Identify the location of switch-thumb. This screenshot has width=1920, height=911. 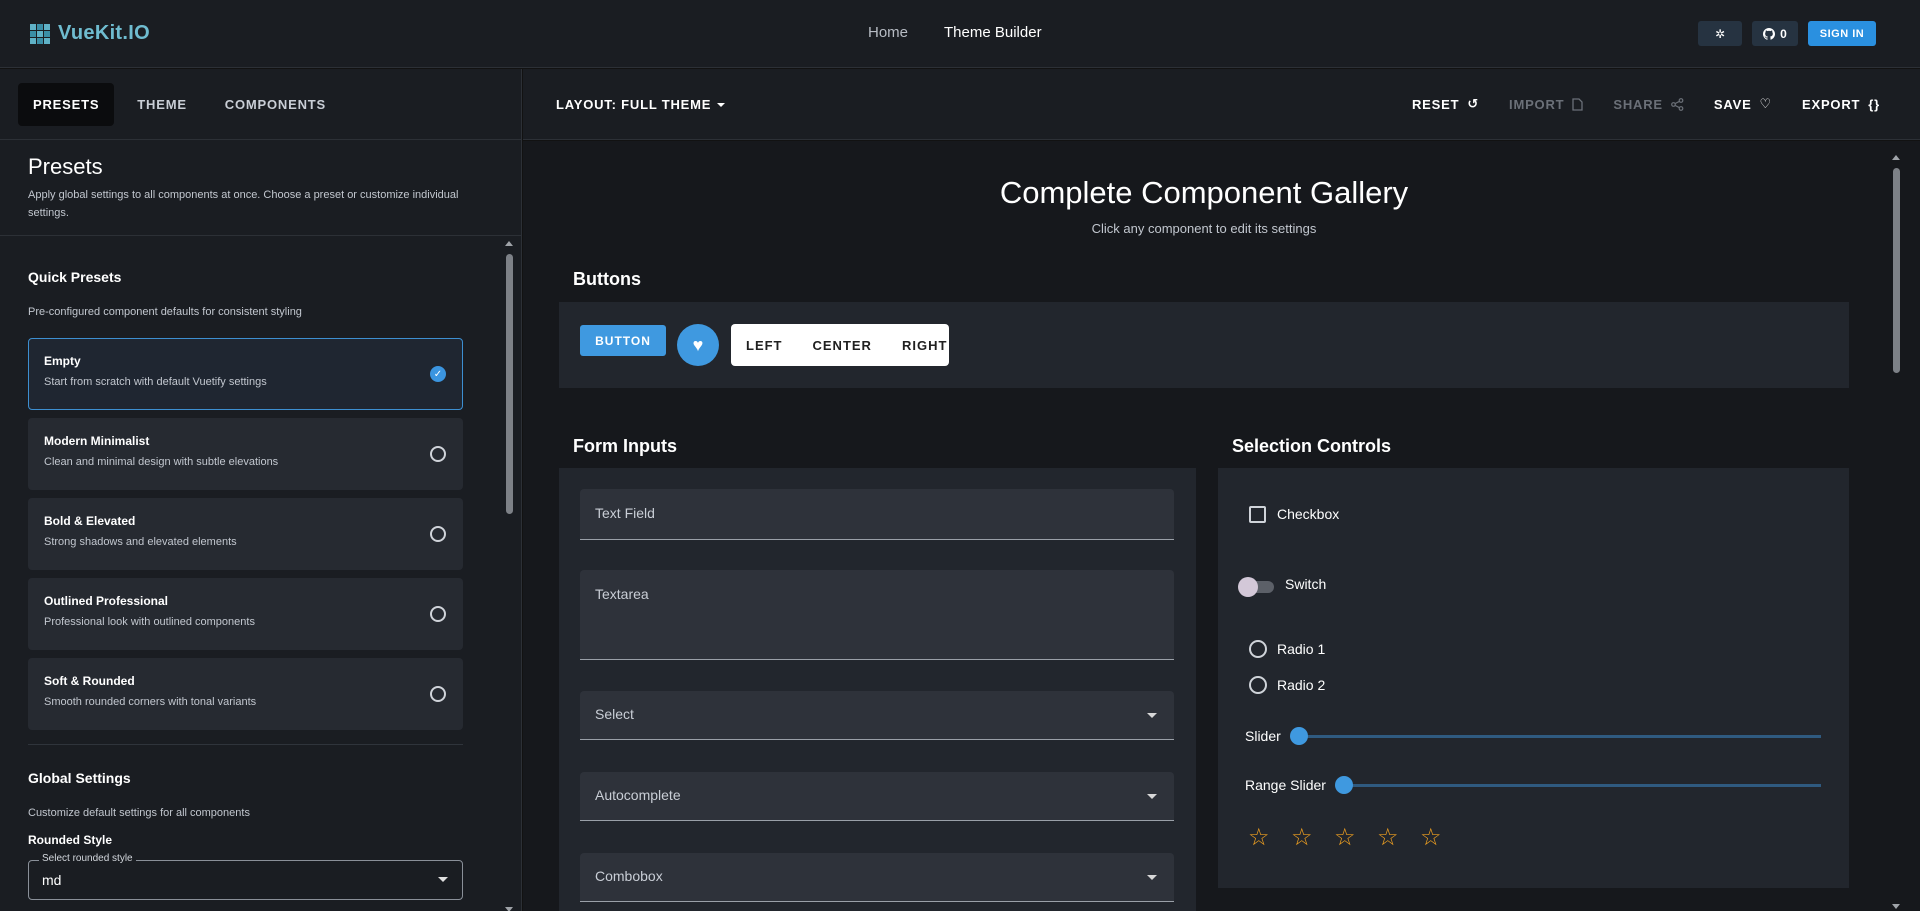
(1248, 587).